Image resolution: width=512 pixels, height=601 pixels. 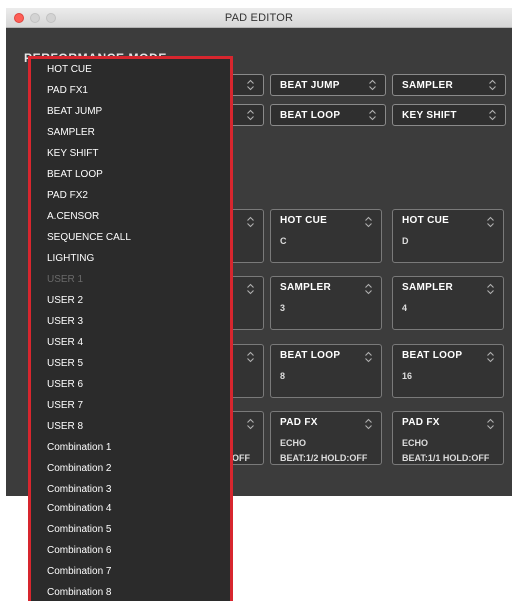 What do you see at coordinates (70, 258) in the screenshot?
I see `menu-item-lighting: LIGHTING` at bounding box center [70, 258].